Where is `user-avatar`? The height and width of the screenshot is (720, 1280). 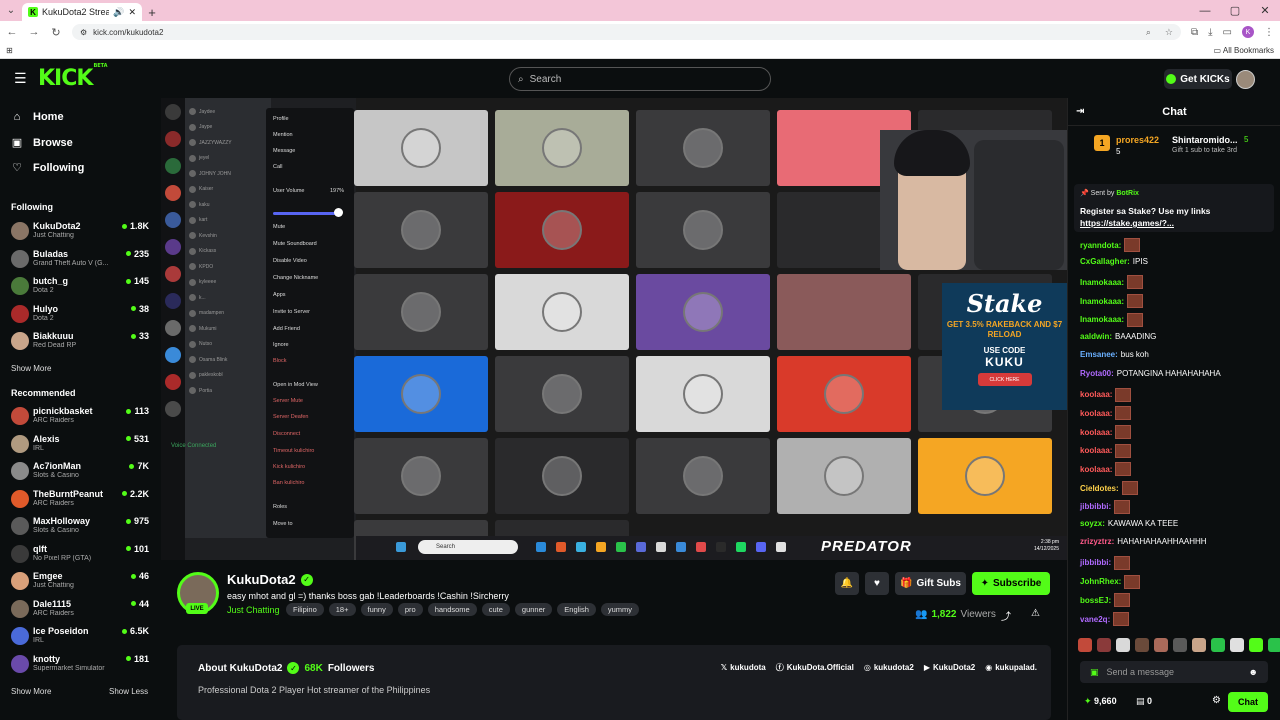
user-avatar is located at coordinates (1245, 79).